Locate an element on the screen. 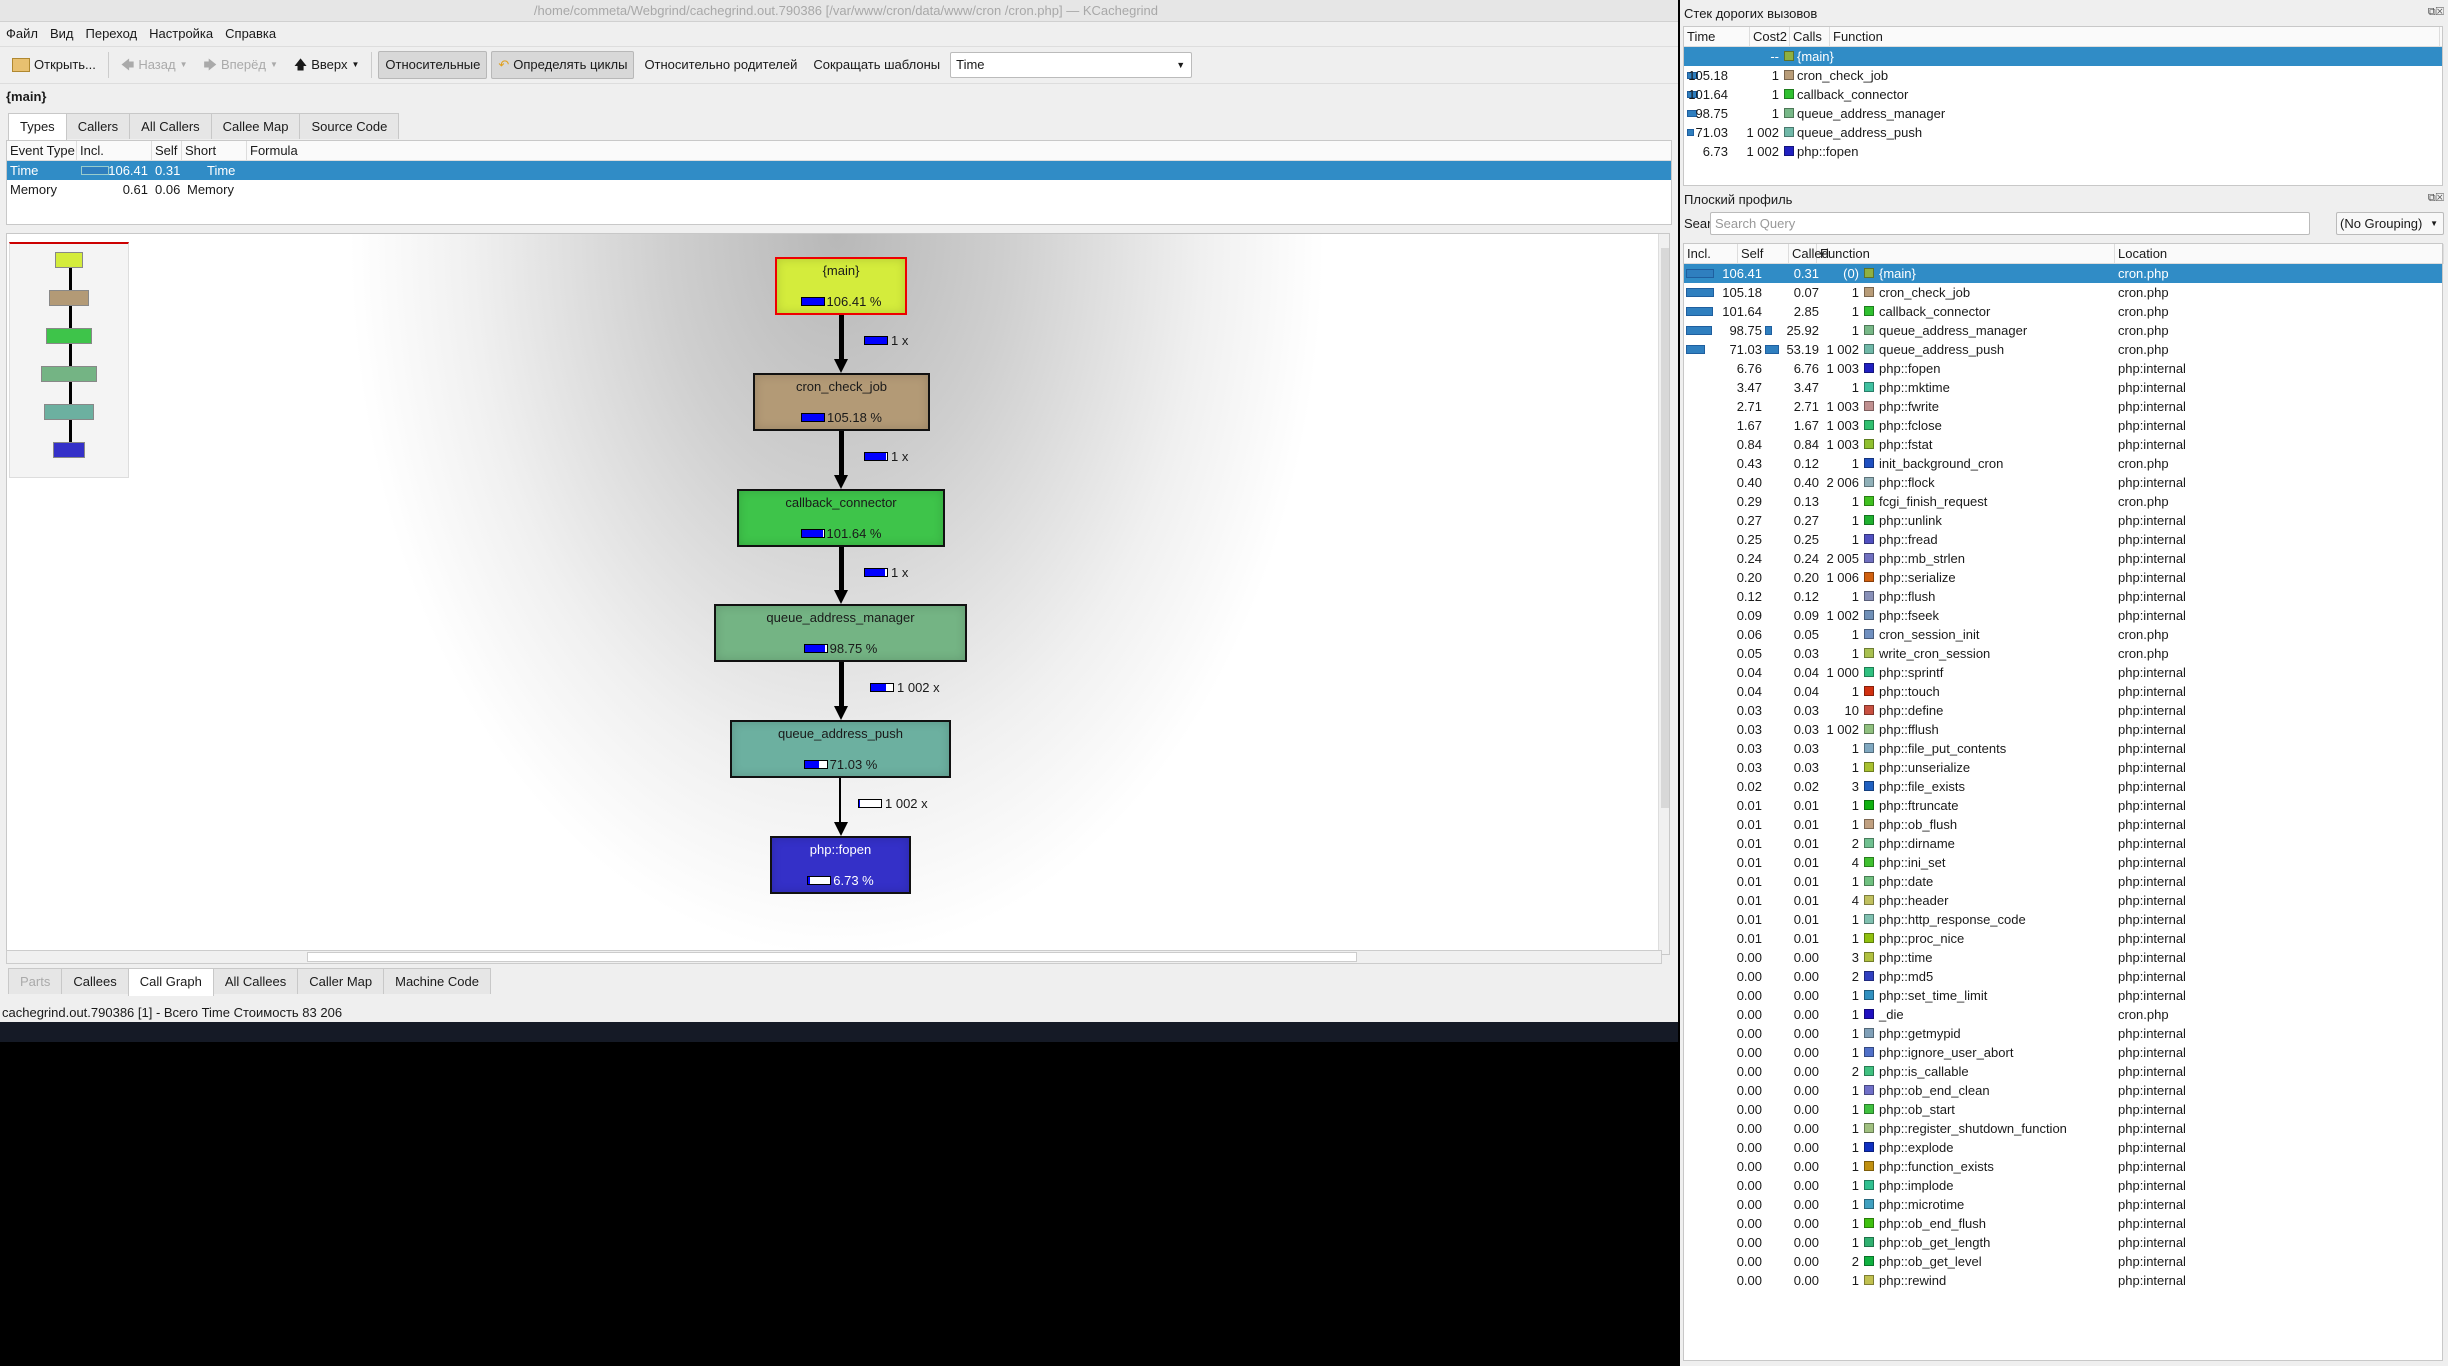  table-row: 0.00 0.00 2 php::ob_get_level php:internal is located at coordinates (2063, 1261).